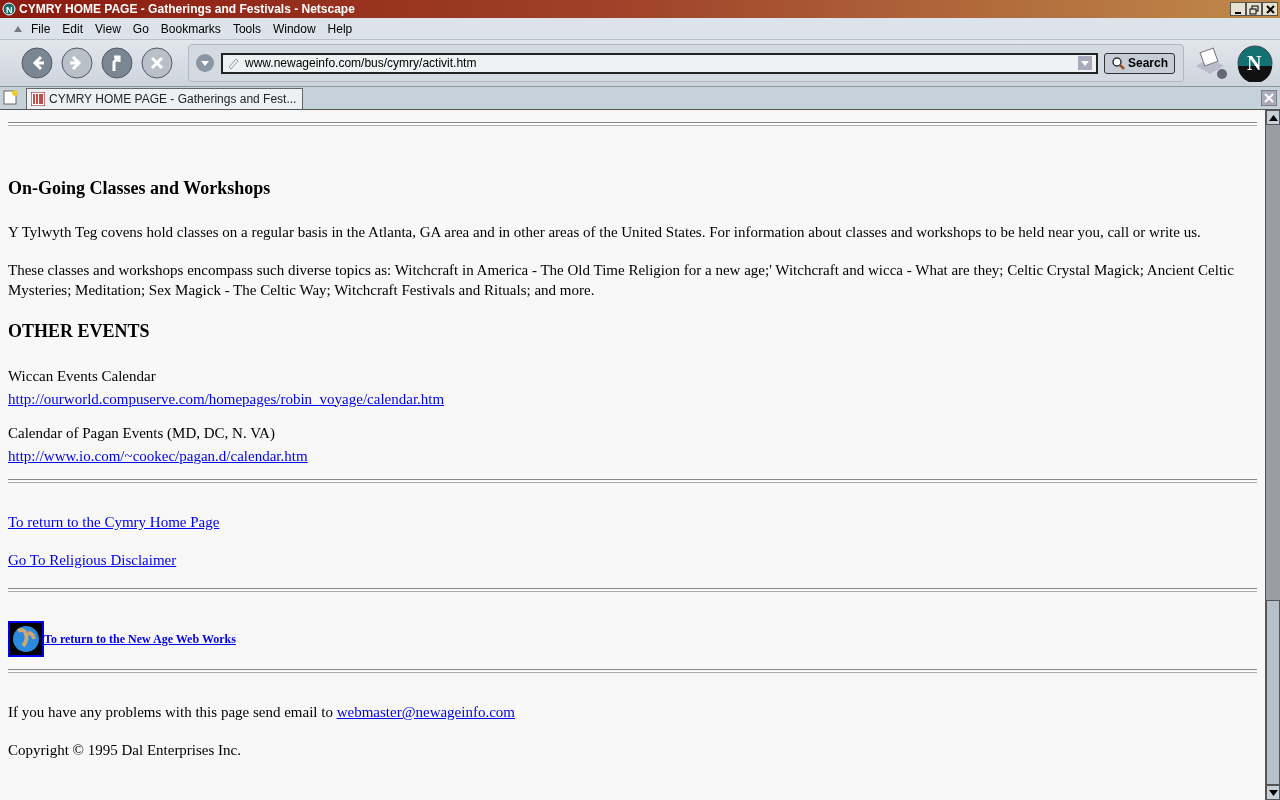 This screenshot has width=1280, height=800. What do you see at coordinates (140, 28) in the screenshot?
I see `menu-item: Go` at bounding box center [140, 28].